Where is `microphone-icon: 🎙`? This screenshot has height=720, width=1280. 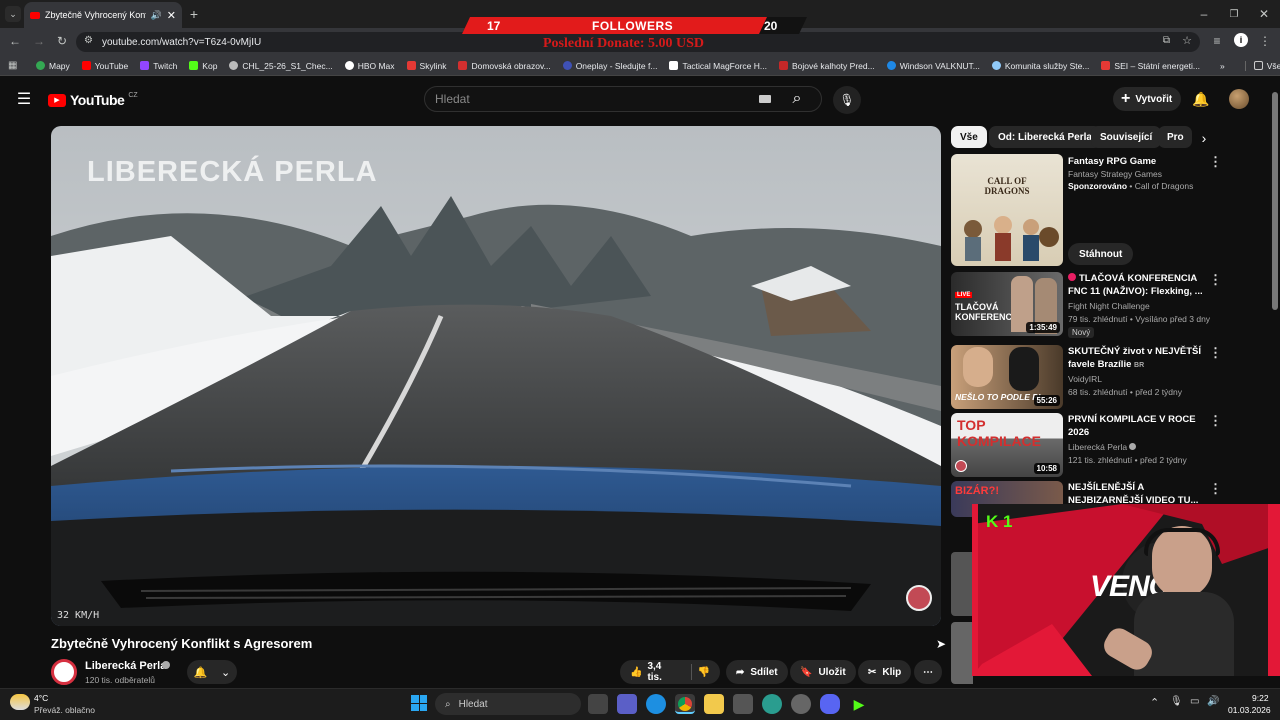
microphone-icon: 🎙 is located at coordinates (847, 100).